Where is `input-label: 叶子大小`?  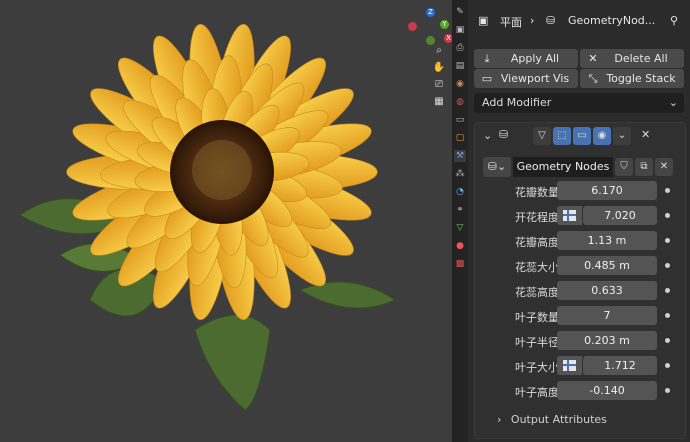 input-label: 叶子大小 is located at coordinates (537, 367).